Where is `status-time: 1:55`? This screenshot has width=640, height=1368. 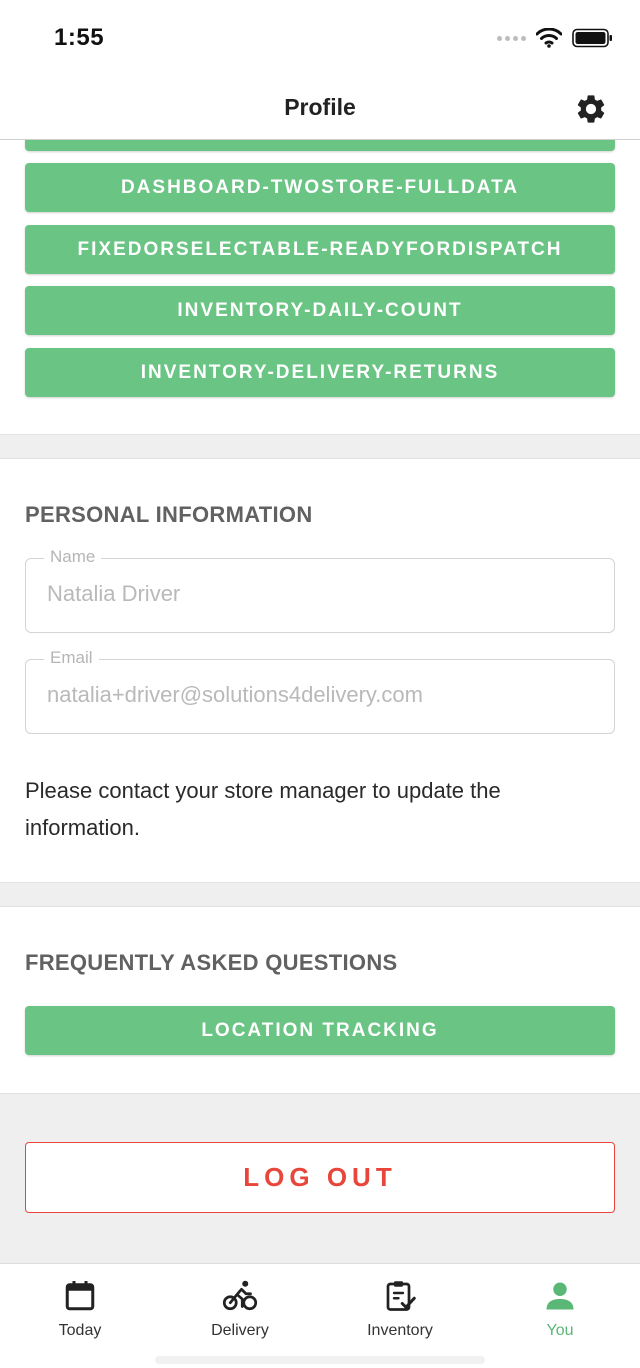
status-time: 1:55 is located at coordinates (79, 37).